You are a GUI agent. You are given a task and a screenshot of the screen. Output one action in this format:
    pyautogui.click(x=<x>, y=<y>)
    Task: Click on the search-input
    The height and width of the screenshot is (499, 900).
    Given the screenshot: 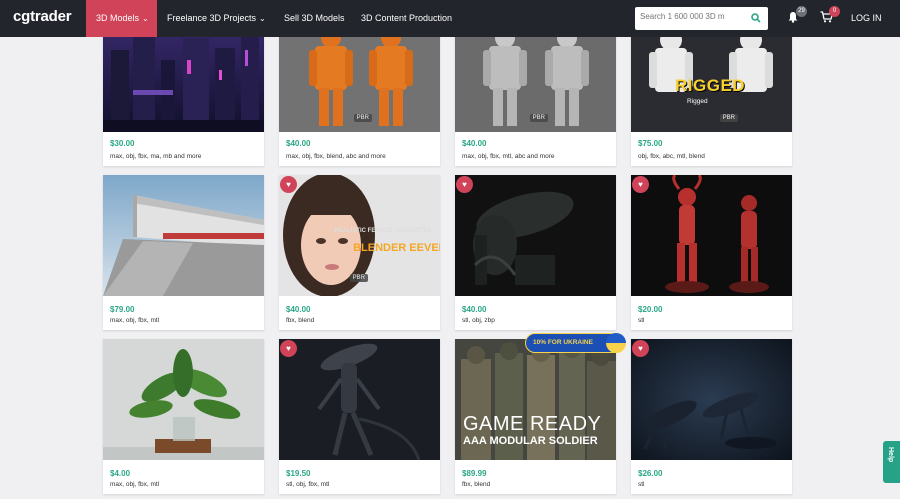 What is the action you would take?
    pyautogui.click(x=692, y=16)
    